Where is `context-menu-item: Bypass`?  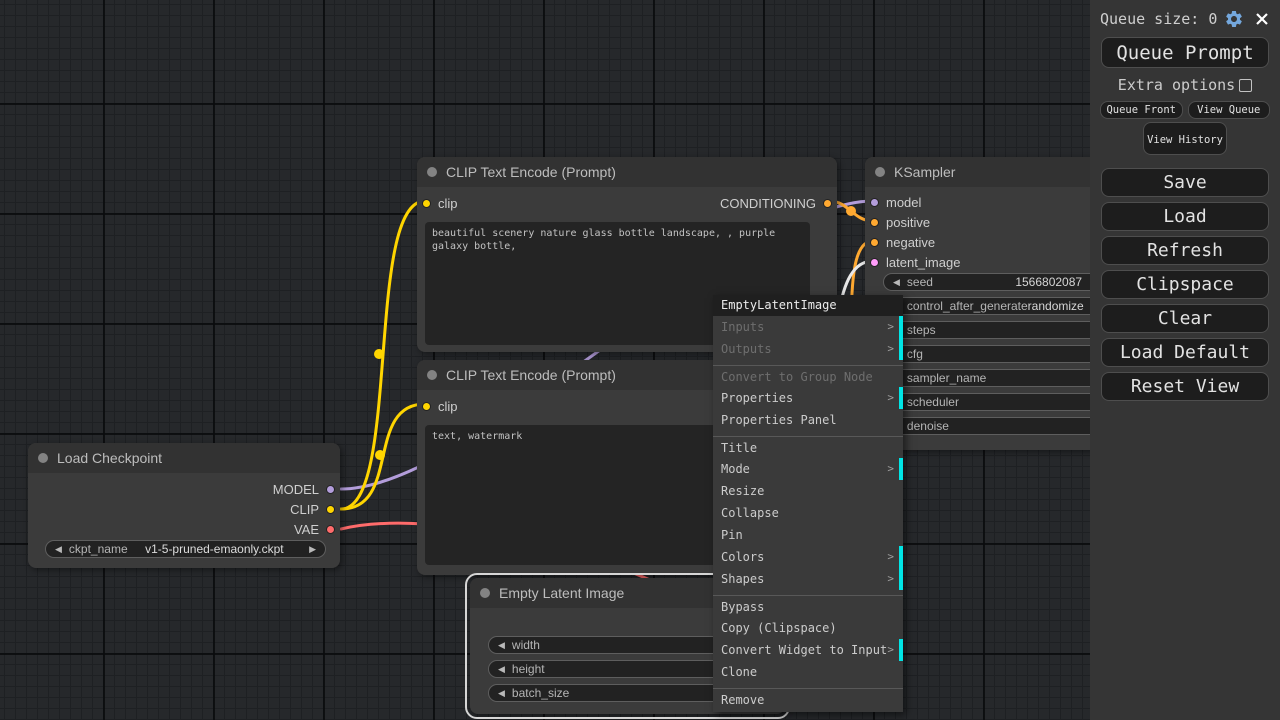 context-menu-item: Bypass is located at coordinates (808, 606).